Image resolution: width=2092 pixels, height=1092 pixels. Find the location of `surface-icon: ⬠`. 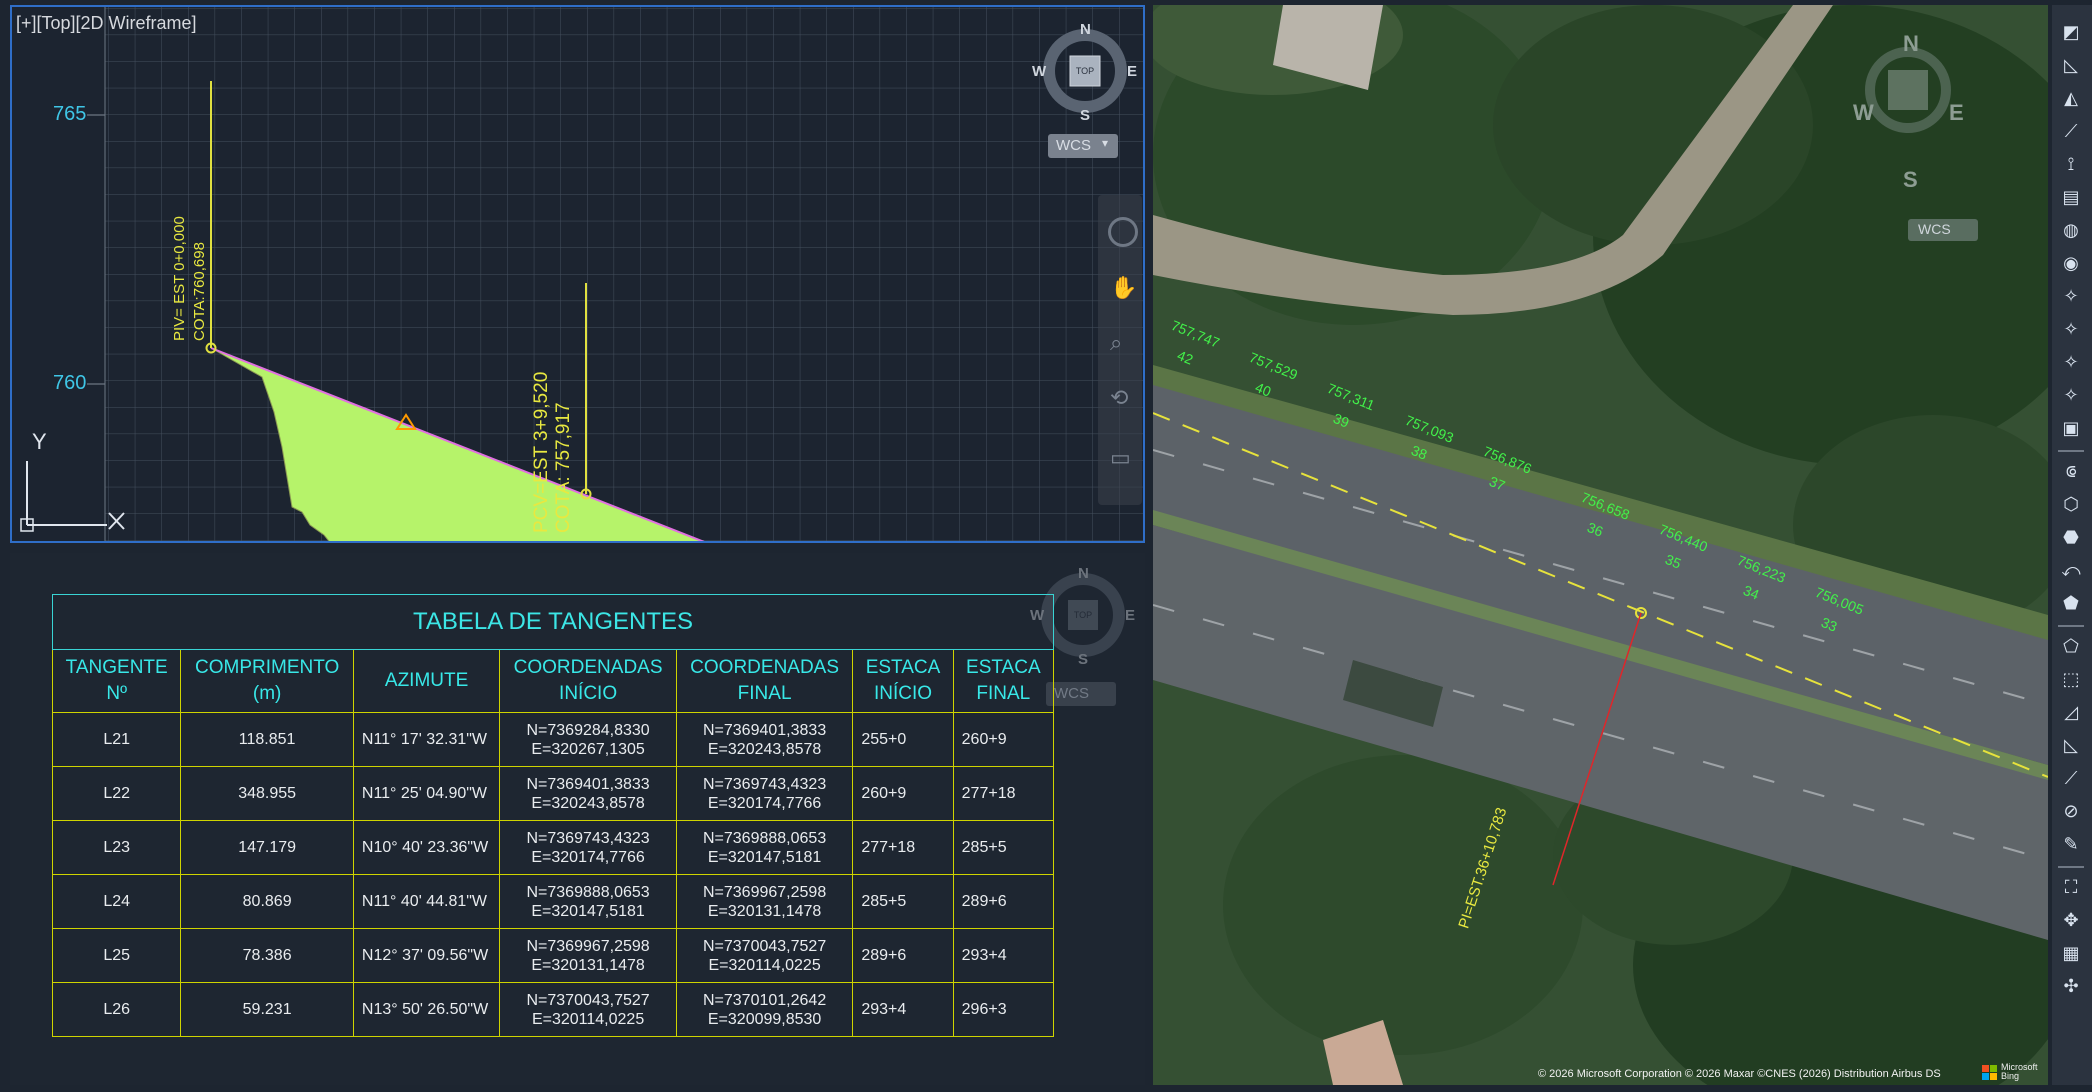

surface-icon: ⬠ is located at coordinates (2071, 646).